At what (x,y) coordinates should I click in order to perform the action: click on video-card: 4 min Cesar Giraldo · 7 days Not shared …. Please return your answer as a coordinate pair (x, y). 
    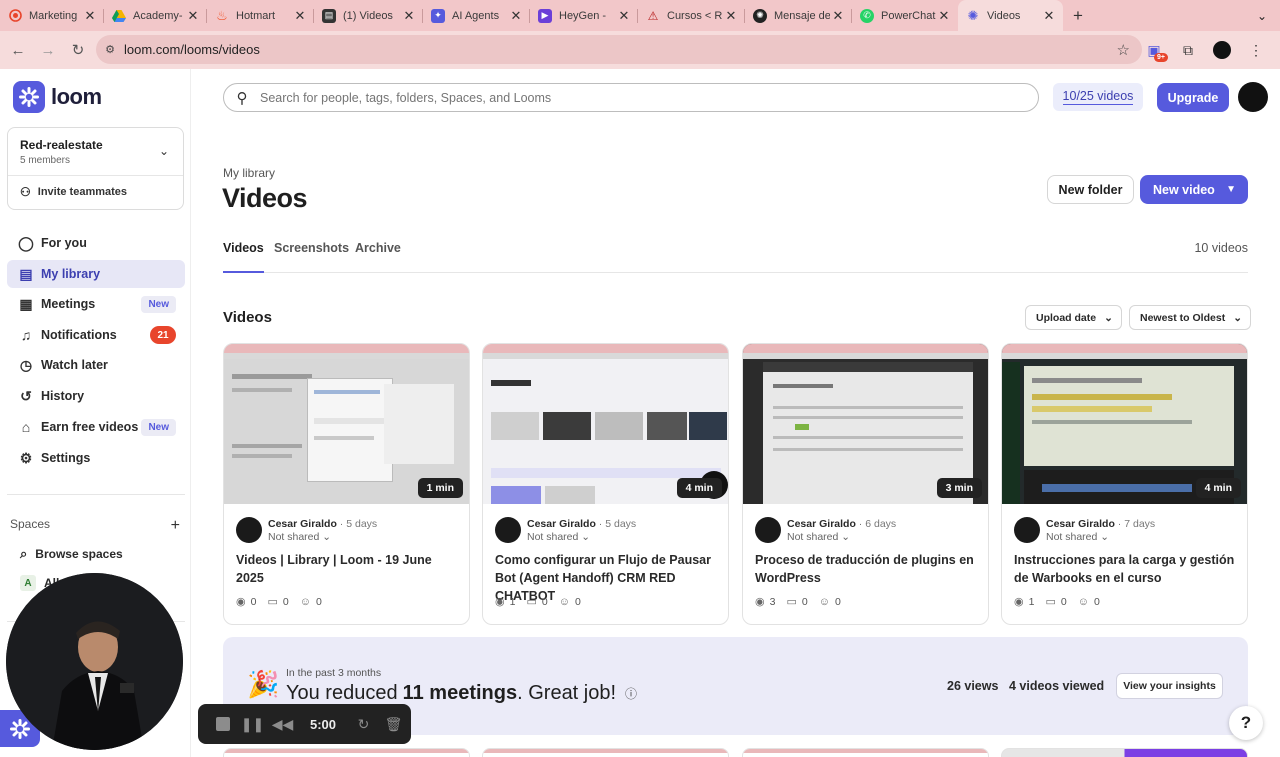
    Looking at the image, I should click on (1124, 484).